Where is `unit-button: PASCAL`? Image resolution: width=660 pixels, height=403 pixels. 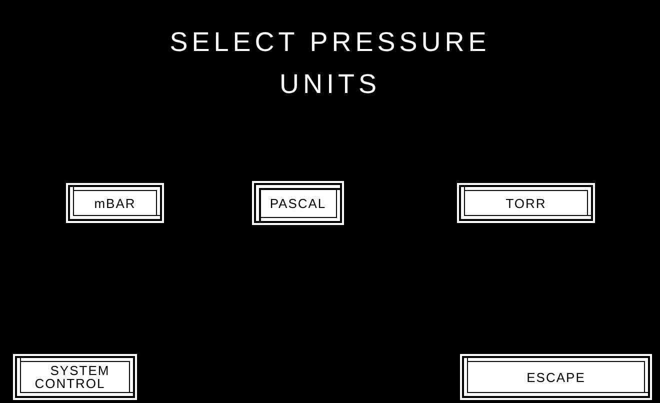
unit-button: PASCAL is located at coordinates (298, 203).